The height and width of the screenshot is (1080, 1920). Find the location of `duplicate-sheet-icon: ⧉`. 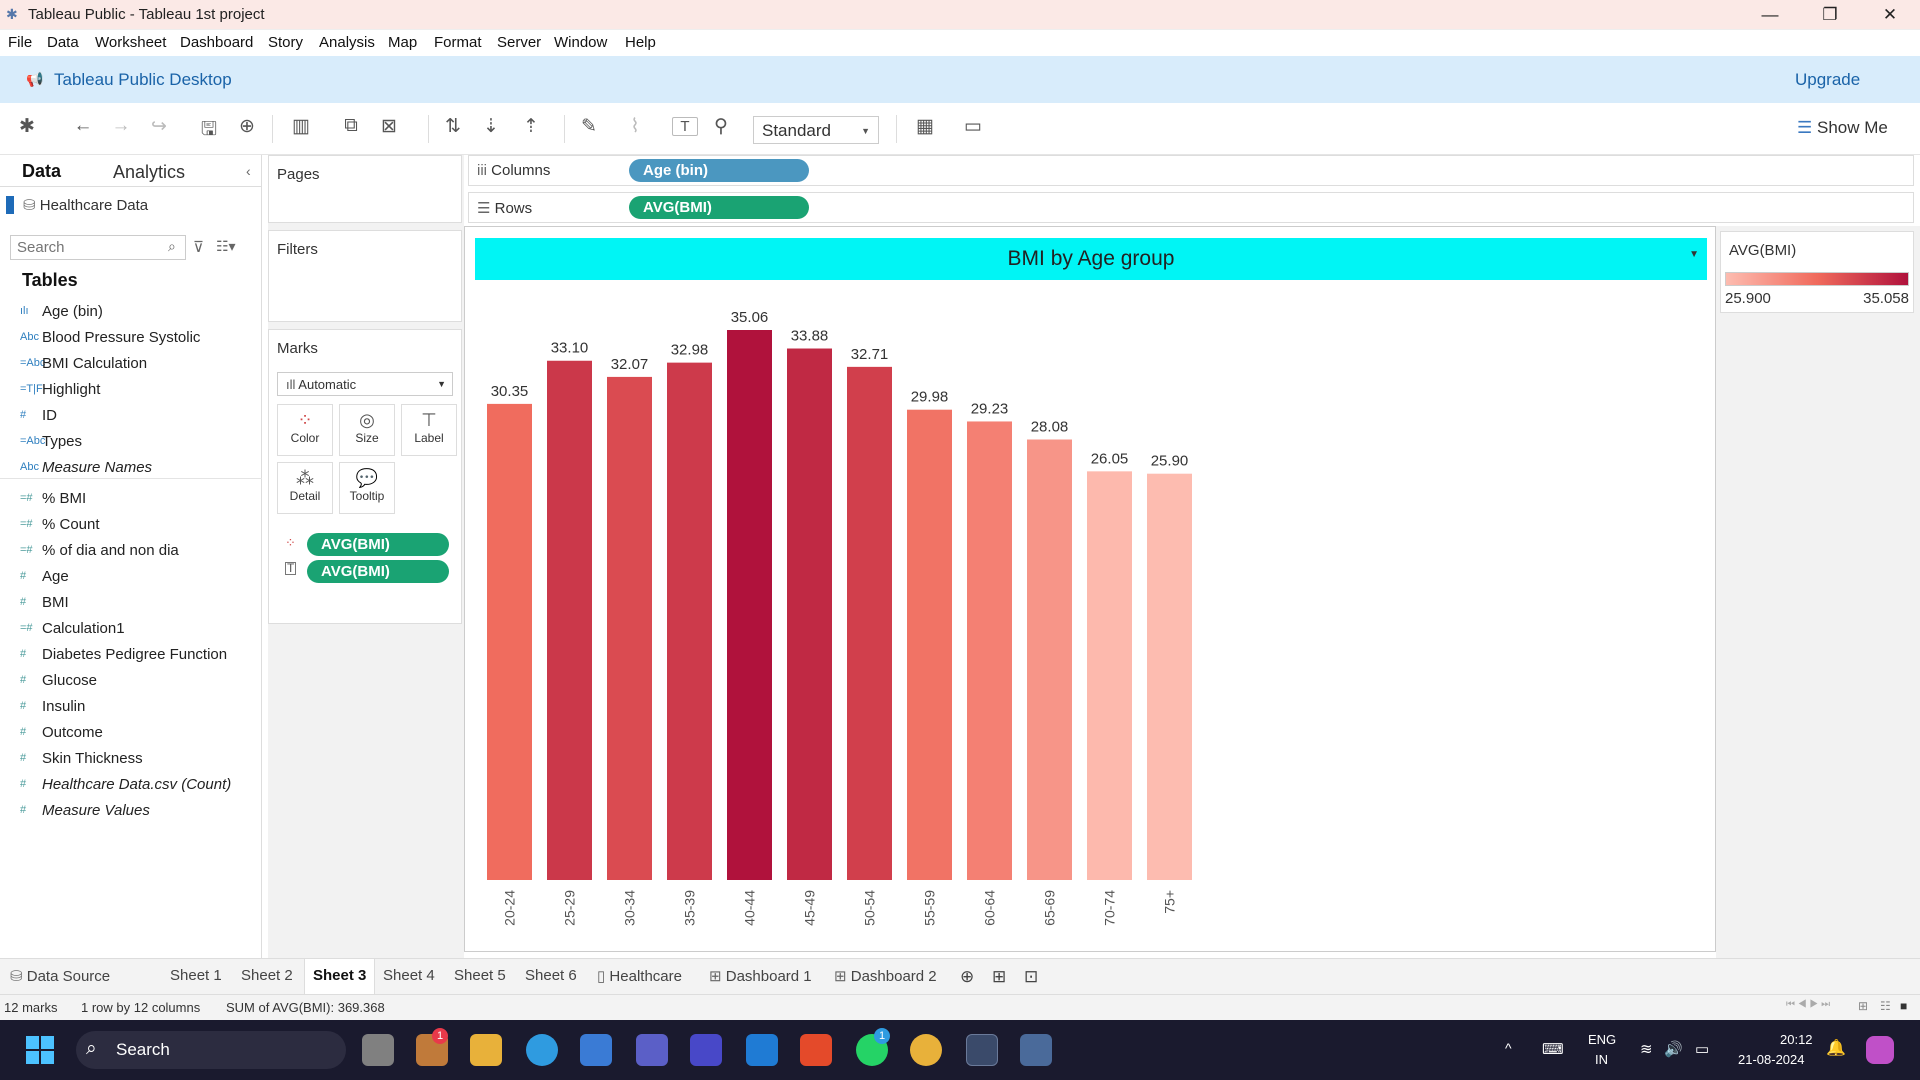

duplicate-sheet-icon: ⧉ is located at coordinates (351, 126).